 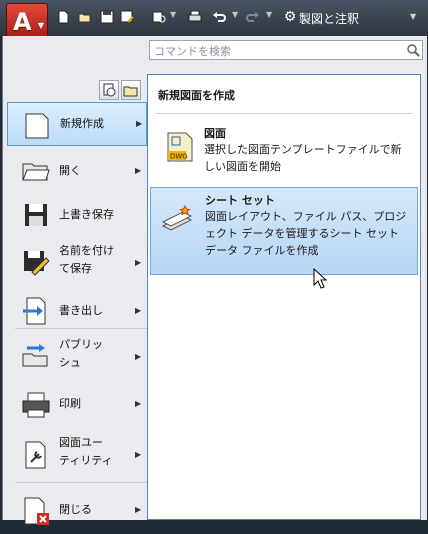 I want to click on print-icon, so click(x=36, y=405).